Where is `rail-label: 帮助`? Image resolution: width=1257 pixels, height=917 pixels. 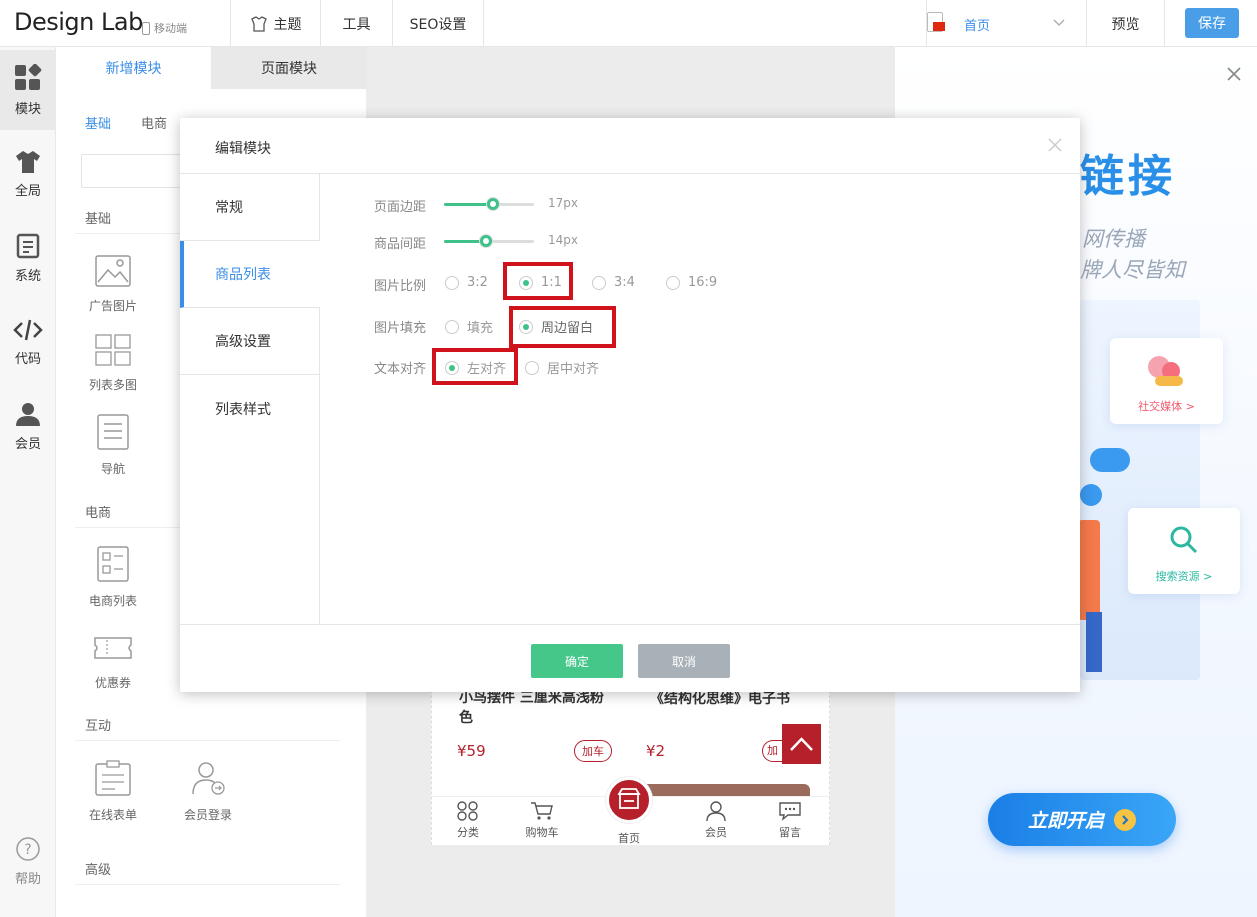
rail-label: 帮助 is located at coordinates (27, 879).